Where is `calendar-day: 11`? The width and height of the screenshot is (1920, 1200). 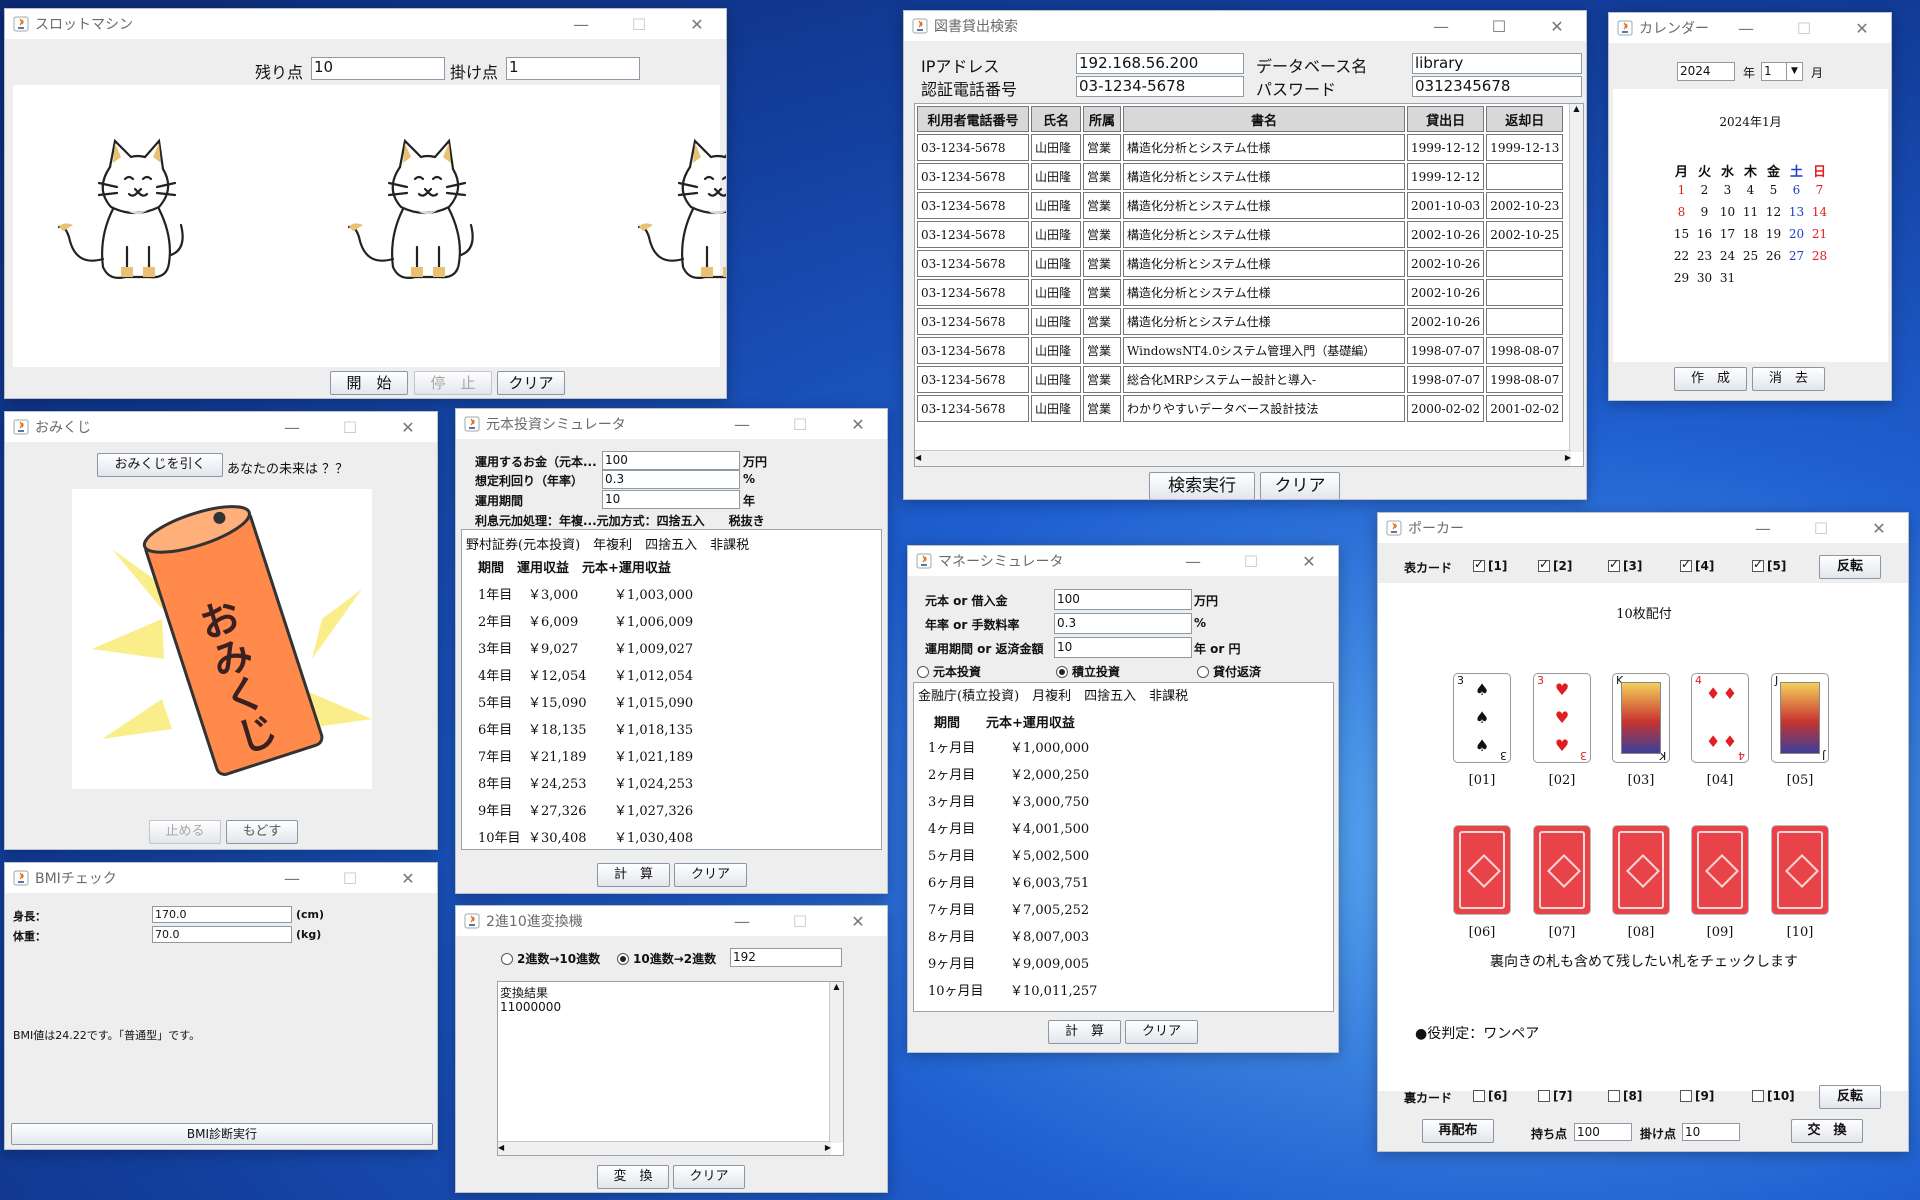
calendar-day: 11 is located at coordinates (1750, 212).